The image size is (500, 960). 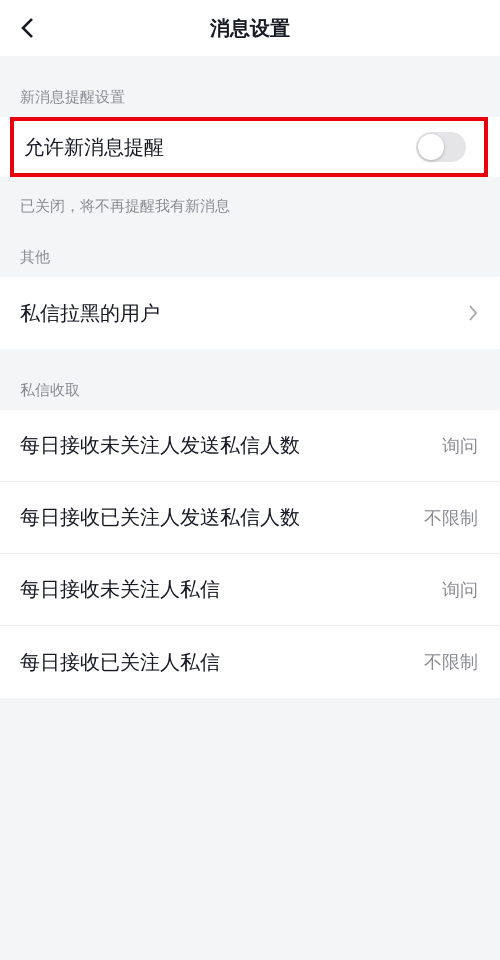 What do you see at coordinates (250, 313) in the screenshot?
I see `setting-row: 私信拉黑的用户` at bounding box center [250, 313].